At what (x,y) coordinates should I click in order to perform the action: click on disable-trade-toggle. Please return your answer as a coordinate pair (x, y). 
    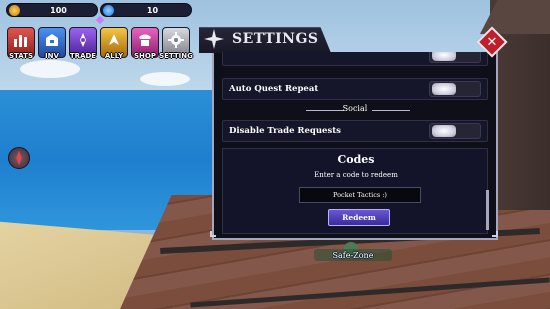
    Looking at the image, I should click on (455, 131).